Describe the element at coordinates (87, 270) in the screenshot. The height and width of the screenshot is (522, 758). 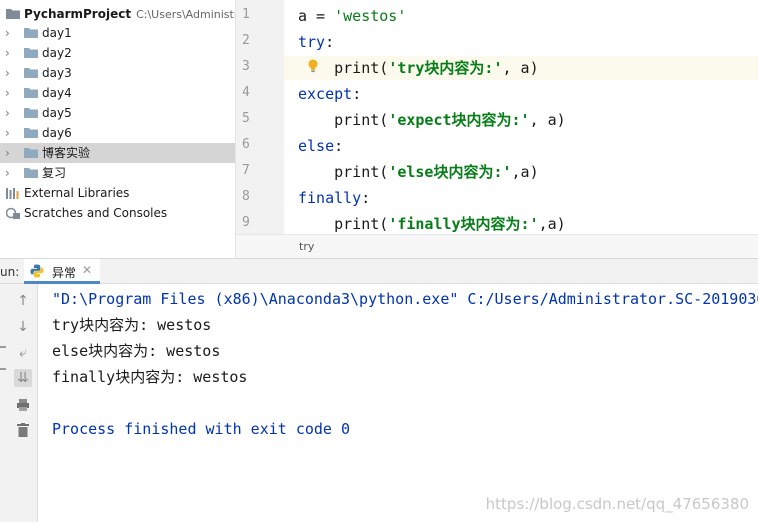
I see `close-icon: ✕` at that location.